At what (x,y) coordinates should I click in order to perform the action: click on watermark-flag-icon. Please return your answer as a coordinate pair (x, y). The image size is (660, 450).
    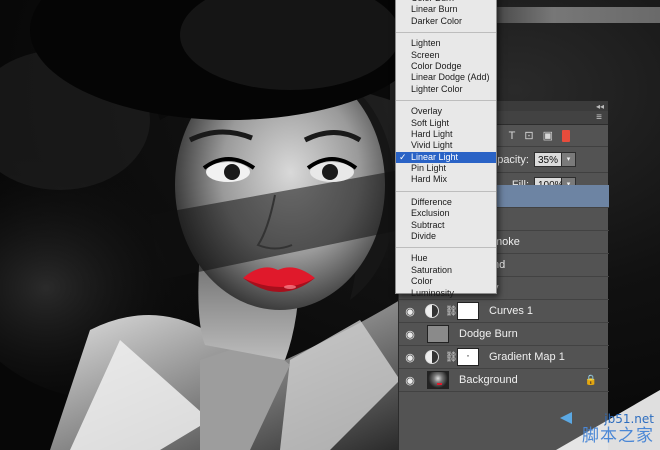
    Looking at the image, I should click on (566, 418).